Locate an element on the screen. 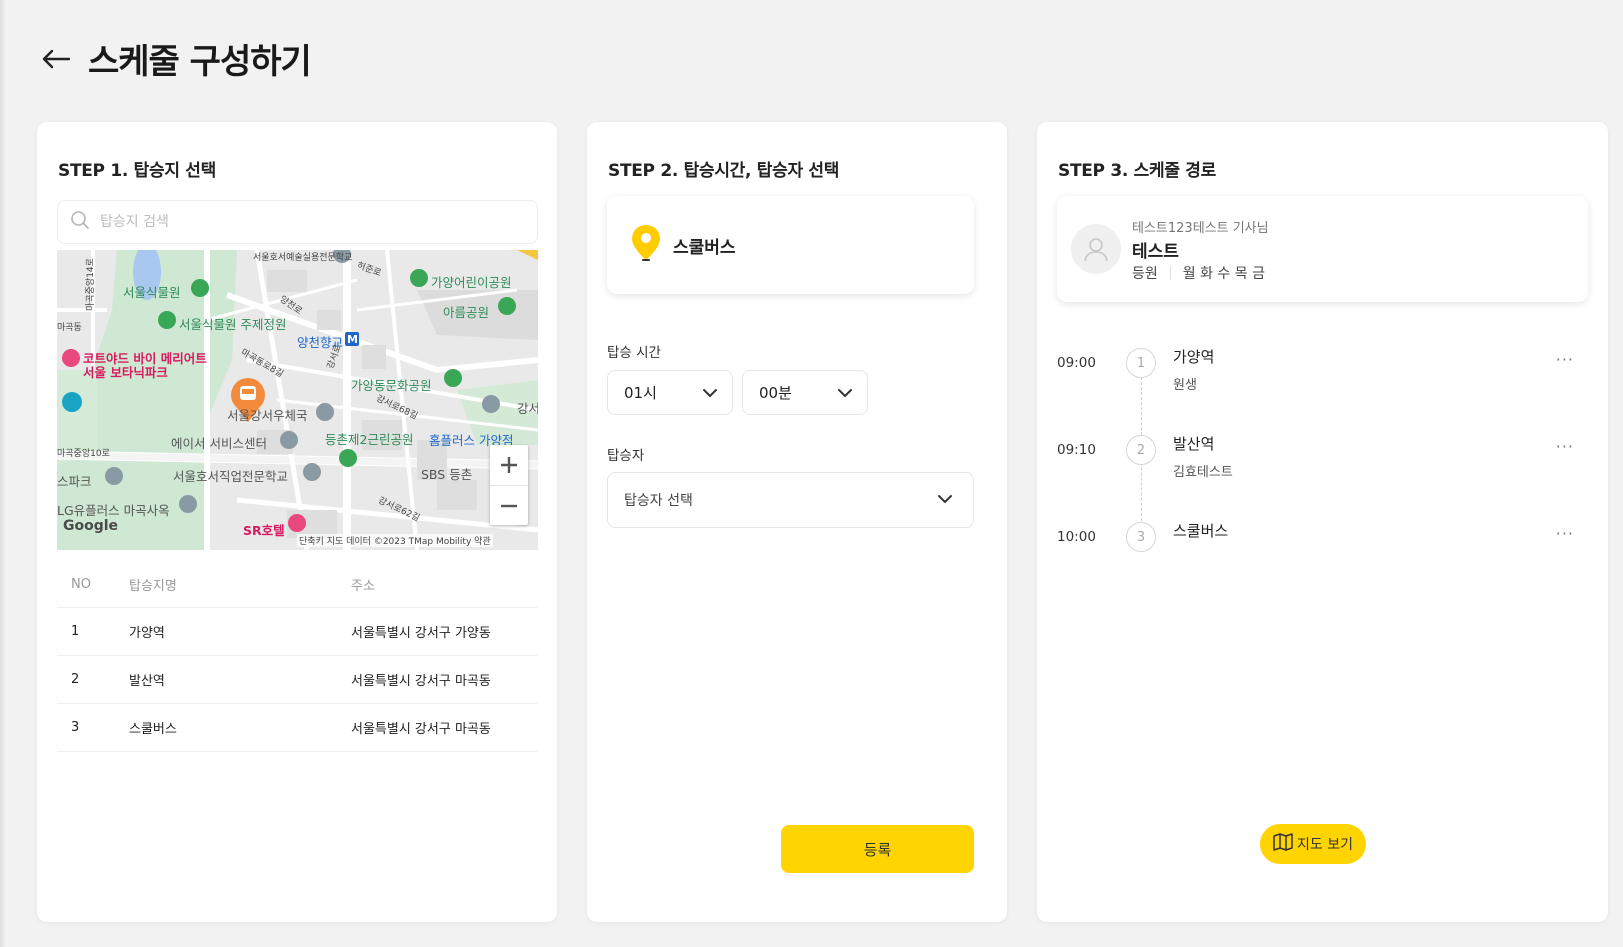 The image size is (1623, 947). table-row: 3 스쿨버스 서울특별시 강서구 마곡동 is located at coordinates (297, 728).